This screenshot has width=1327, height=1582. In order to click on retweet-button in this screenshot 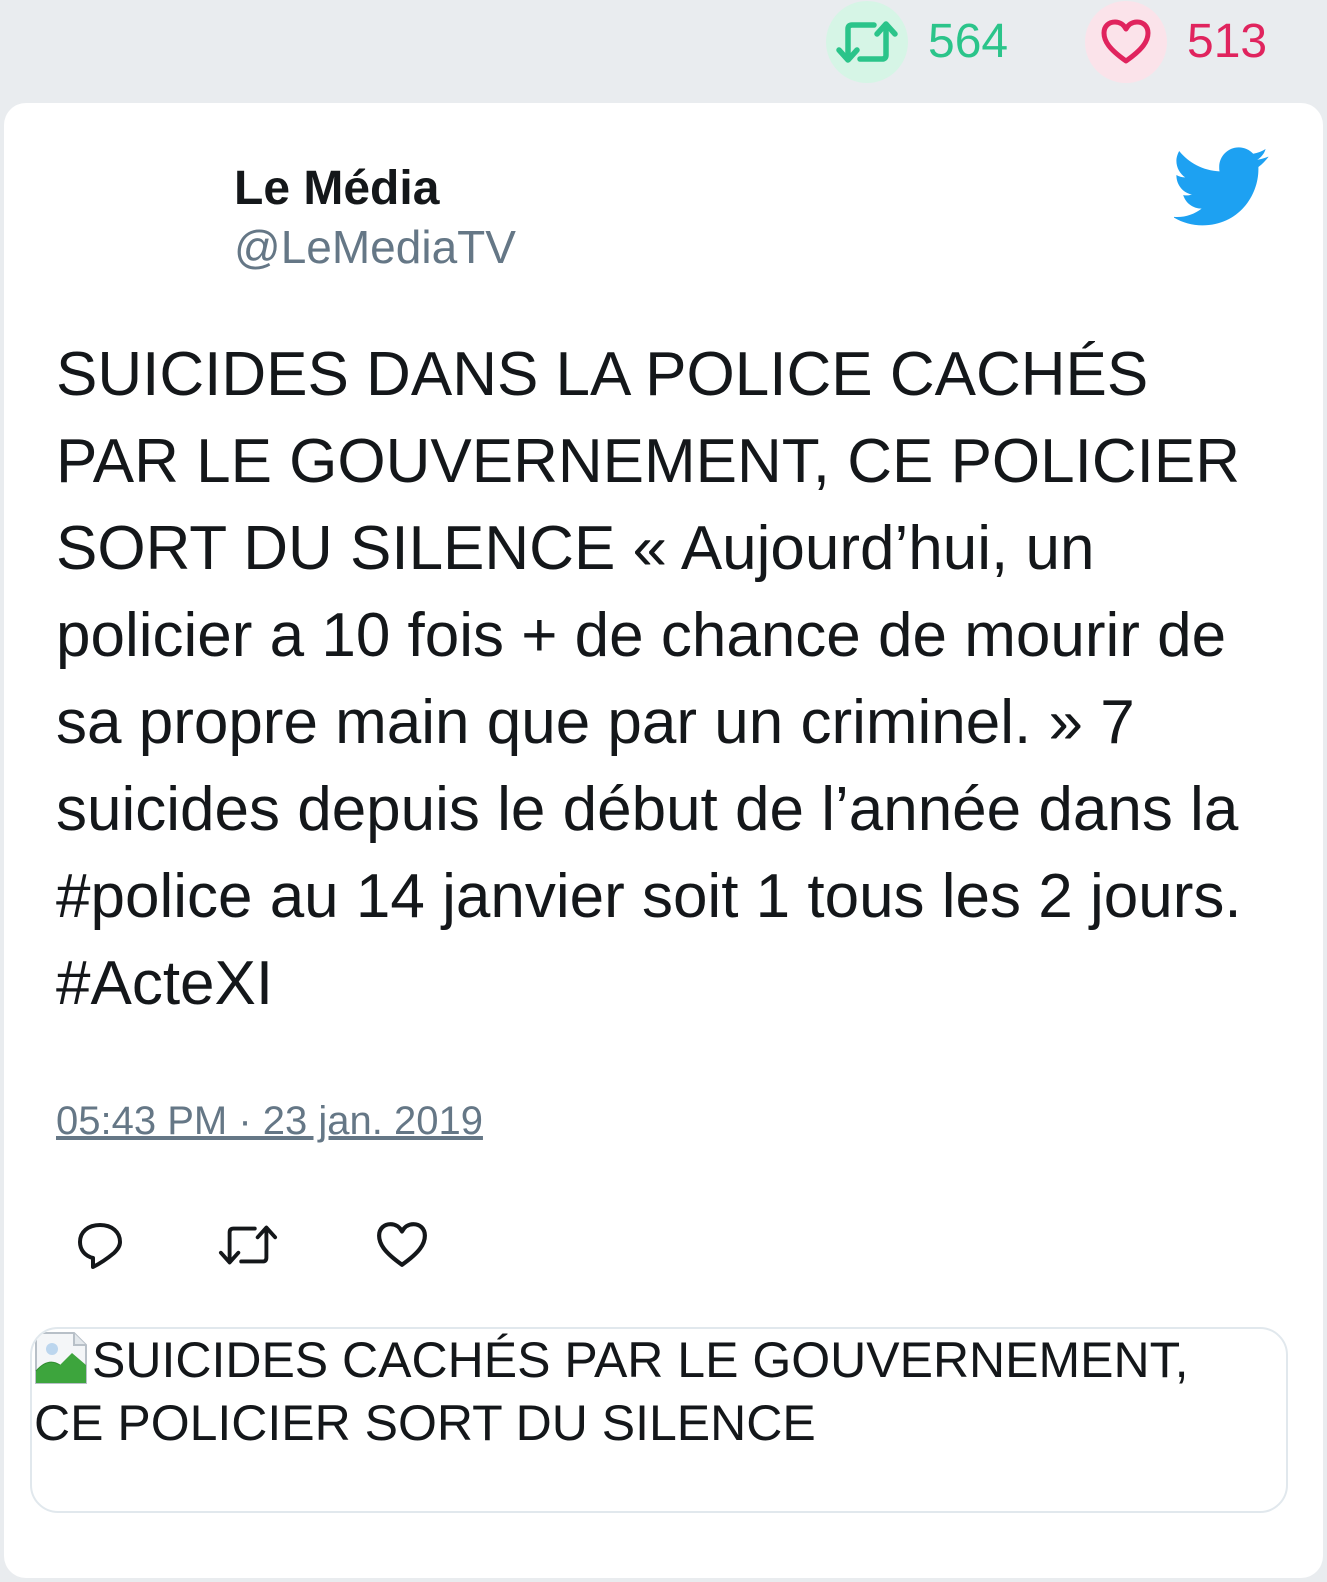, I will do `click(248, 1245)`.